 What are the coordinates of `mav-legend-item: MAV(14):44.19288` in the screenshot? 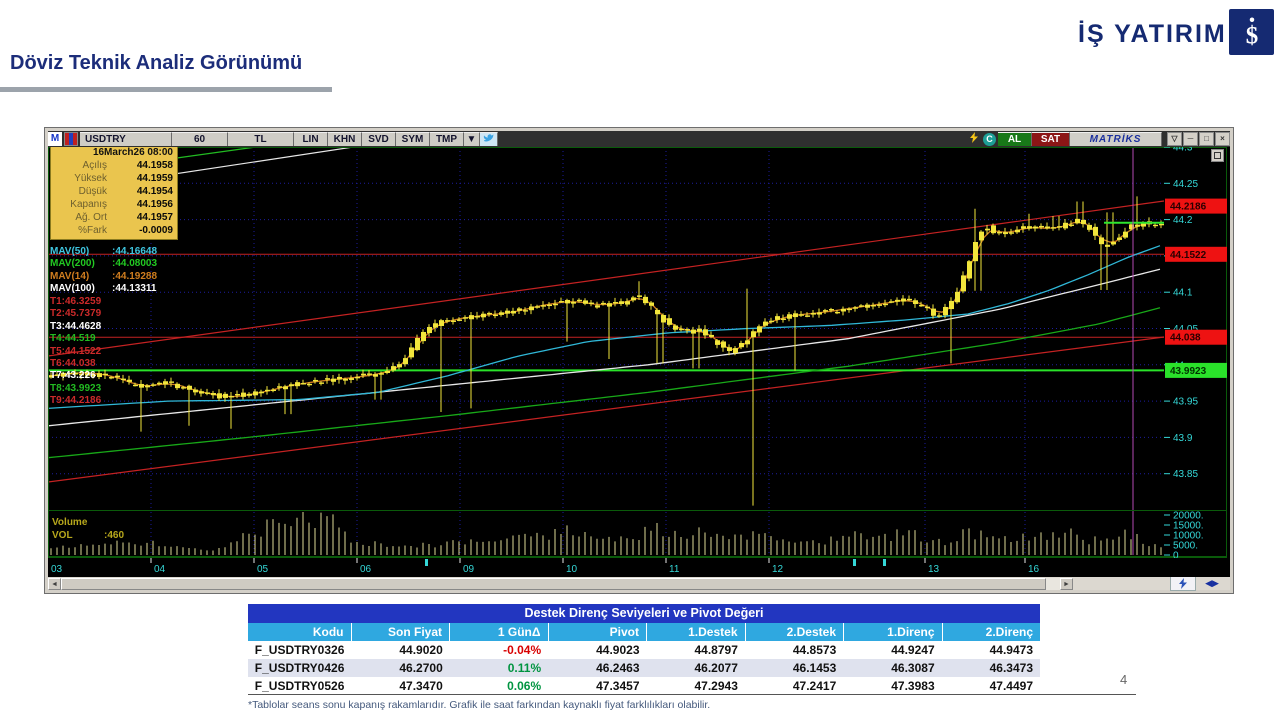 It's located at (104, 276).